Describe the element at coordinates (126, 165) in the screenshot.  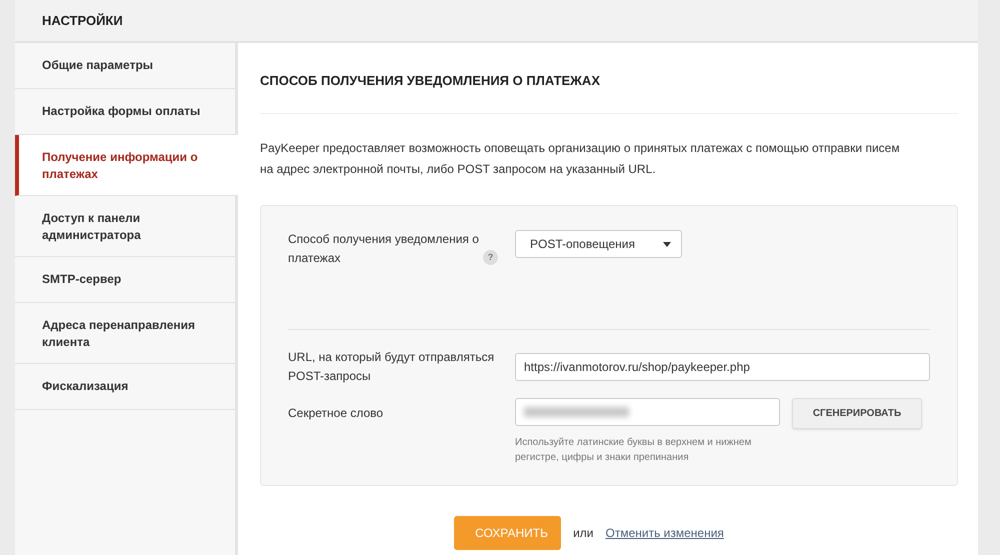
I see `sidebar-item: Получение информации о платежах` at that location.